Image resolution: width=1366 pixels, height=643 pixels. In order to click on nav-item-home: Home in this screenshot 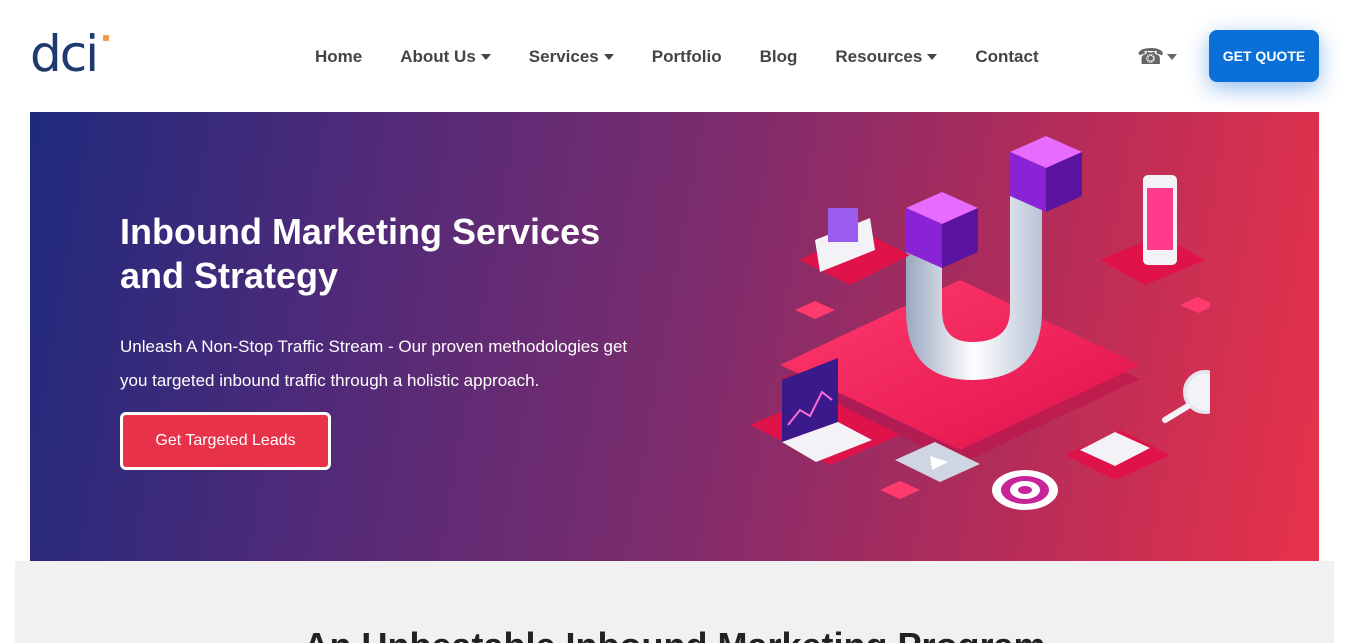, I will do `click(338, 57)`.